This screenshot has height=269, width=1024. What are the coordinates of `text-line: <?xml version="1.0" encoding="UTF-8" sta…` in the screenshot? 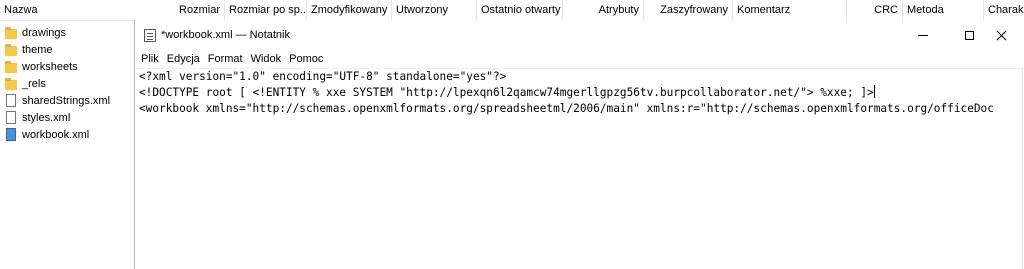 It's located at (323, 76).